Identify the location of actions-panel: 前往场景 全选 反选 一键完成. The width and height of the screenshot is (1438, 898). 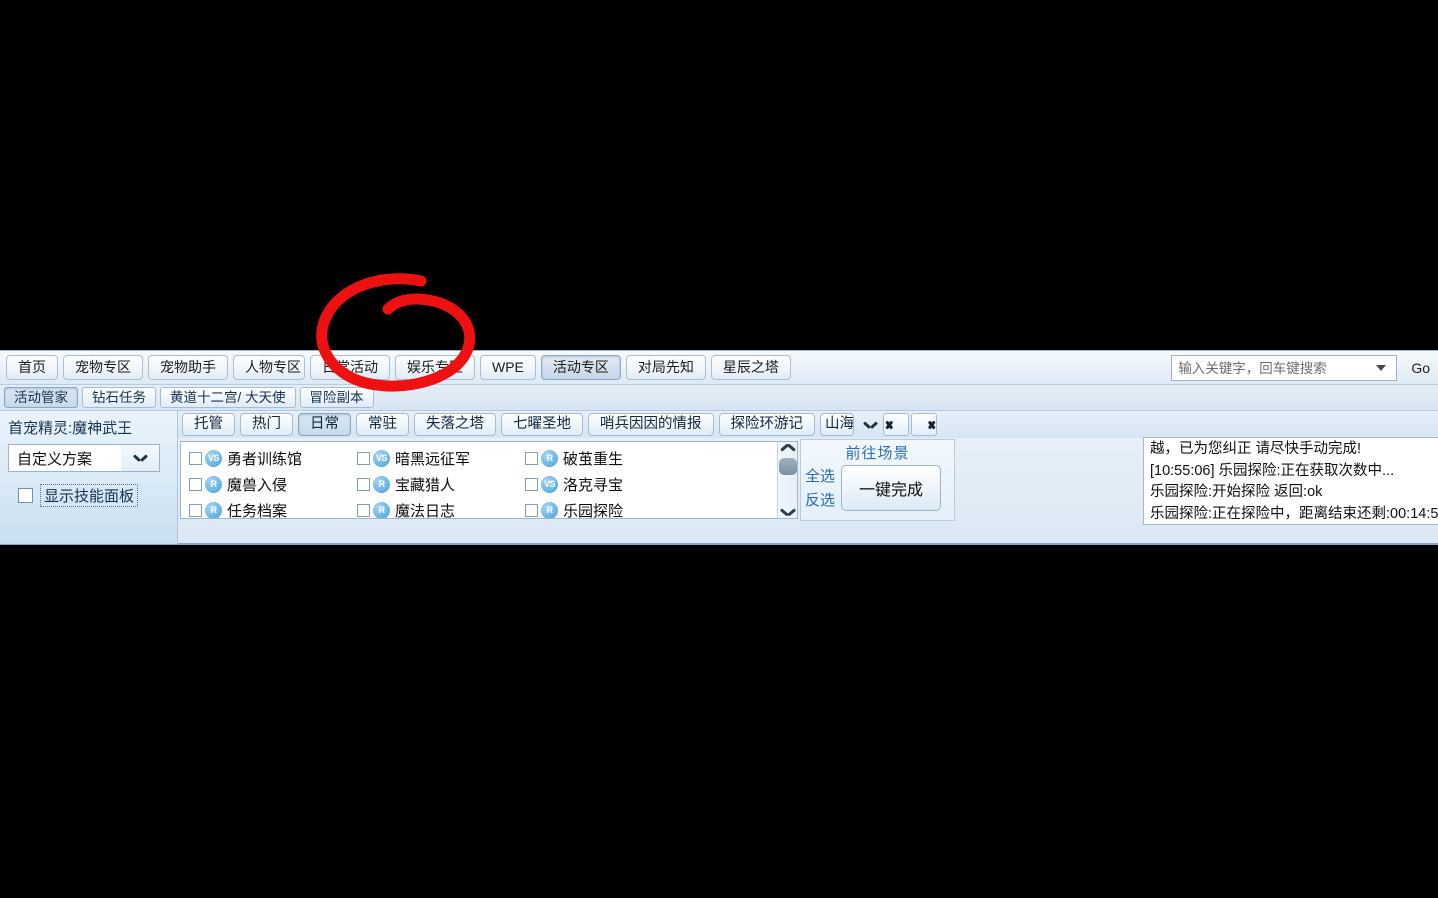
(877, 480).